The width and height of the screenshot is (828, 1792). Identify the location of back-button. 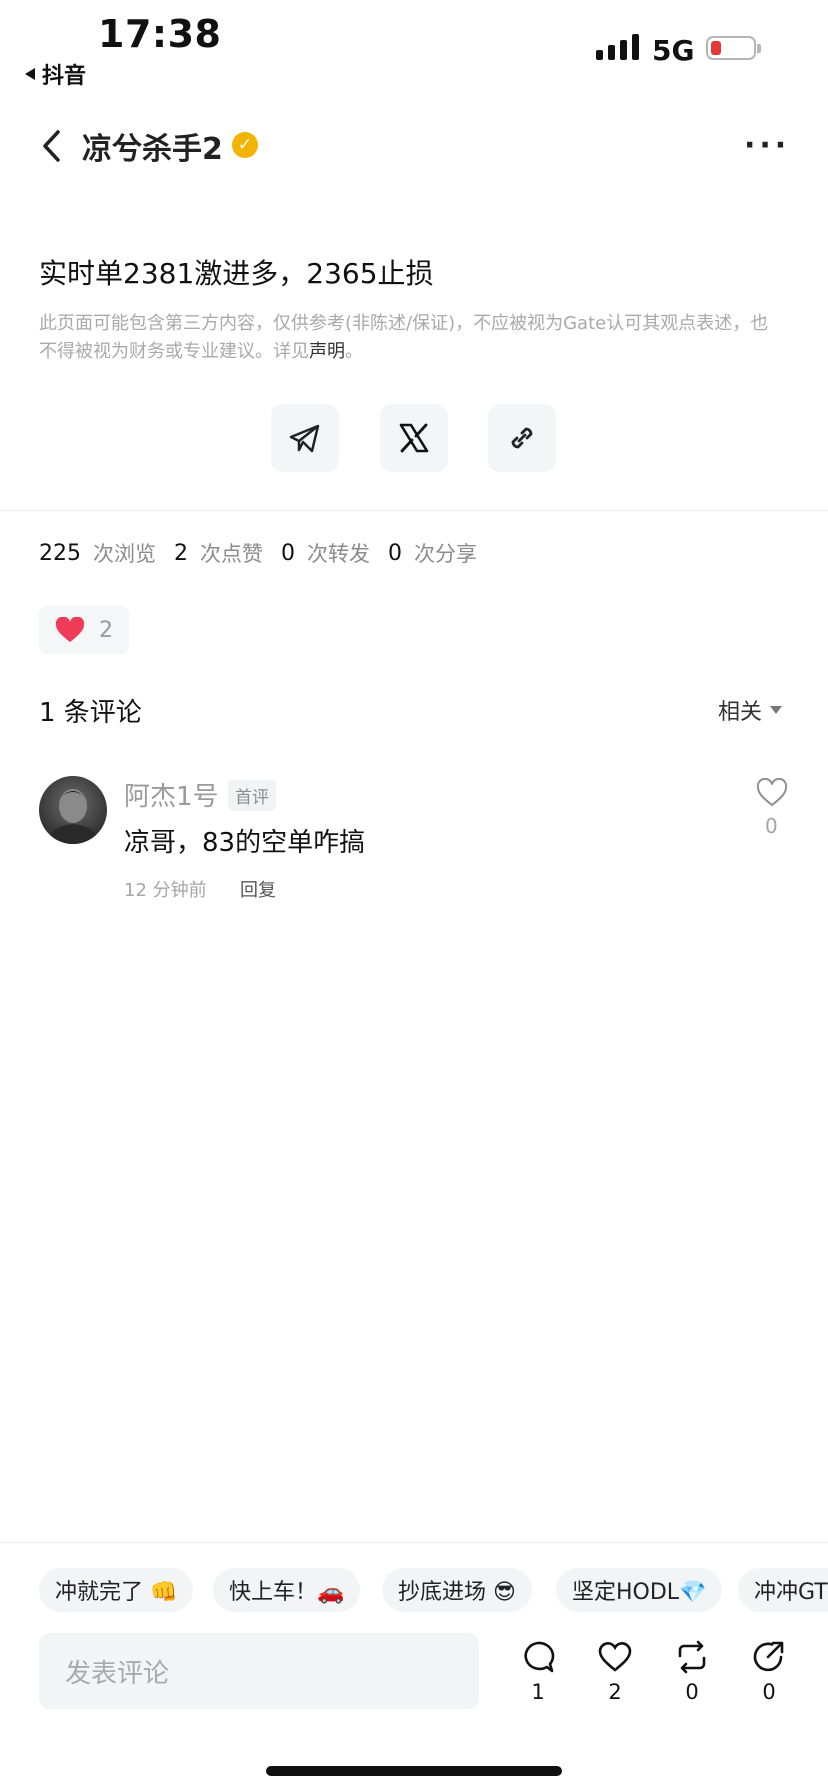
(53, 146).